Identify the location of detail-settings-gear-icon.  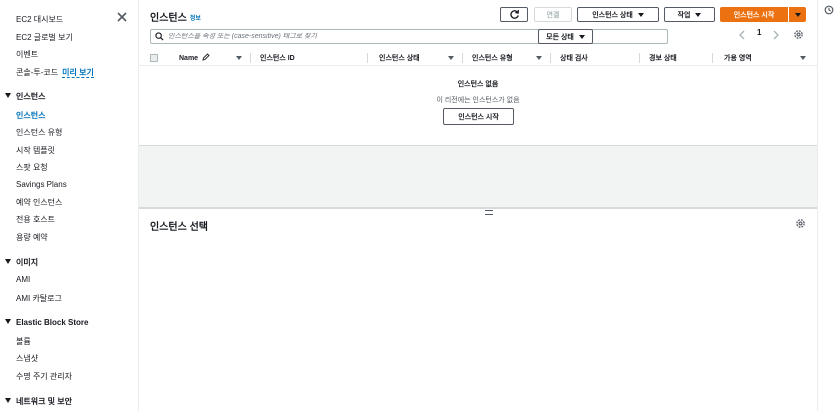
(800, 223).